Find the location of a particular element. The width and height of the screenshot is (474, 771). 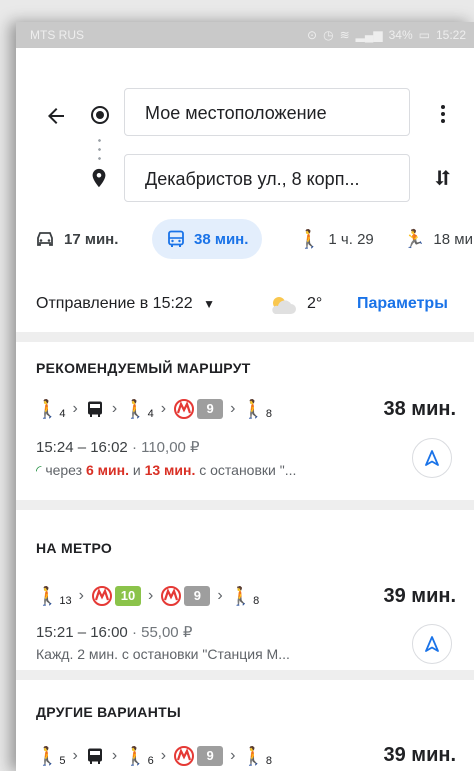

route-times: 15:21 – 16:00 · 55,00 ₽ is located at coordinates (114, 632).